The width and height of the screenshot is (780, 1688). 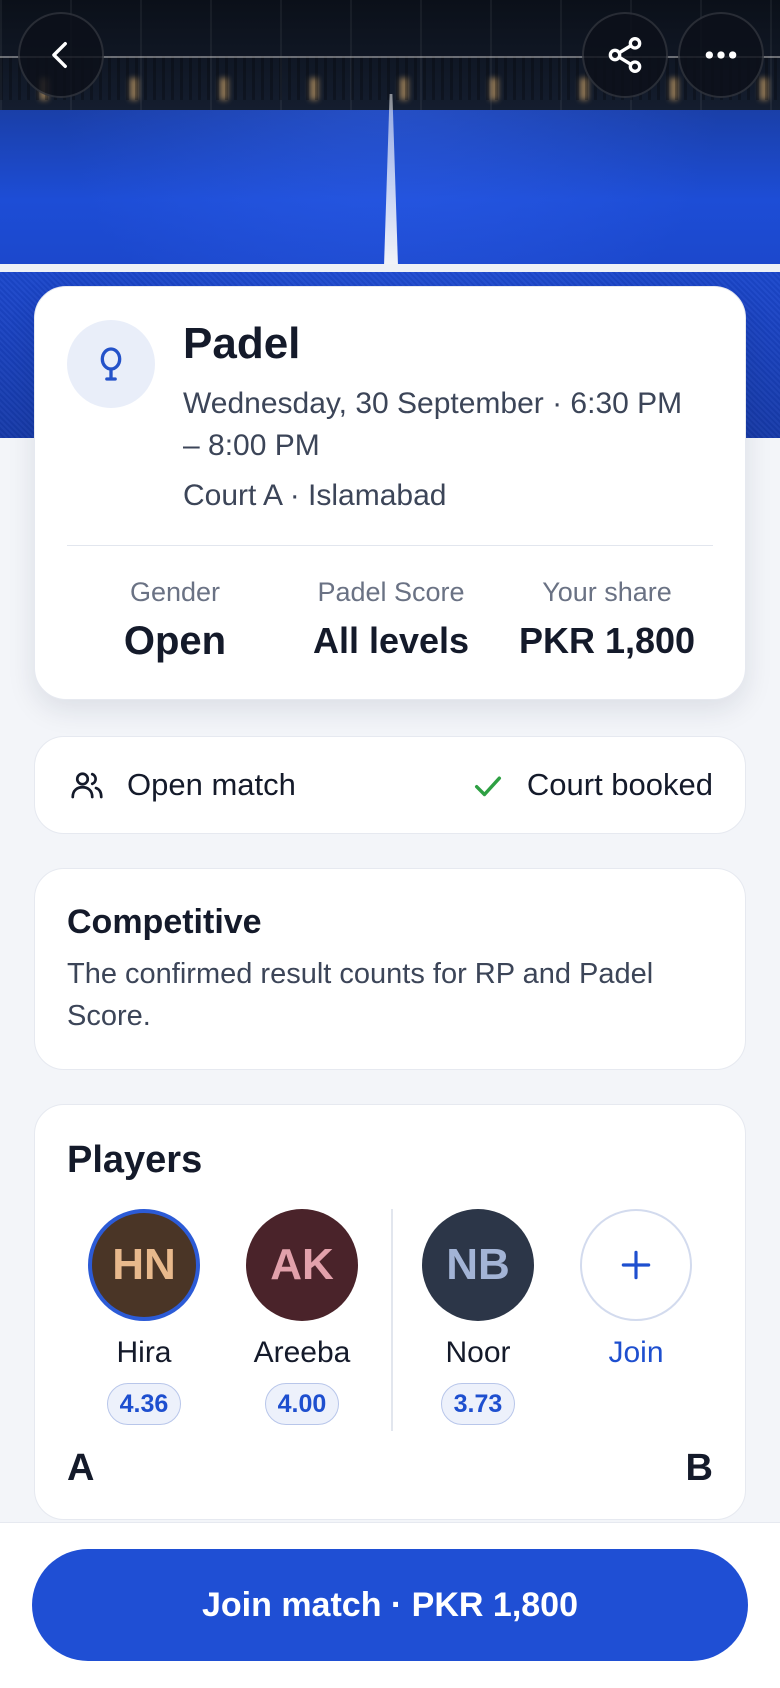 What do you see at coordinates (607, 619) in the screenshot?
I see `stat-your-share: Your share PKR 1,800` at bounding box center [607, 619].